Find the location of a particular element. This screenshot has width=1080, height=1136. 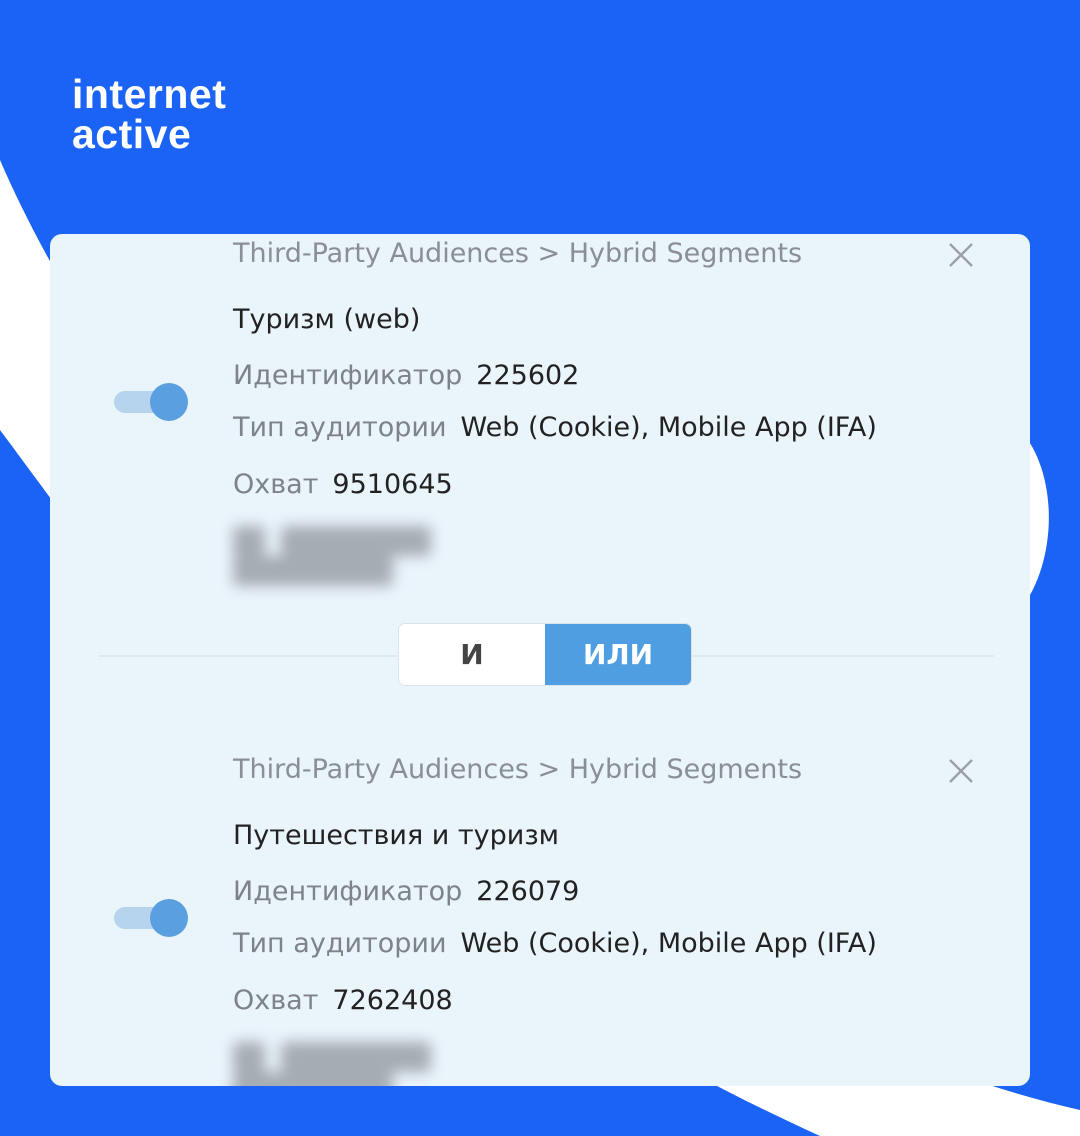

segment-title: Туризм (web) is located at coordinates (327, 319).